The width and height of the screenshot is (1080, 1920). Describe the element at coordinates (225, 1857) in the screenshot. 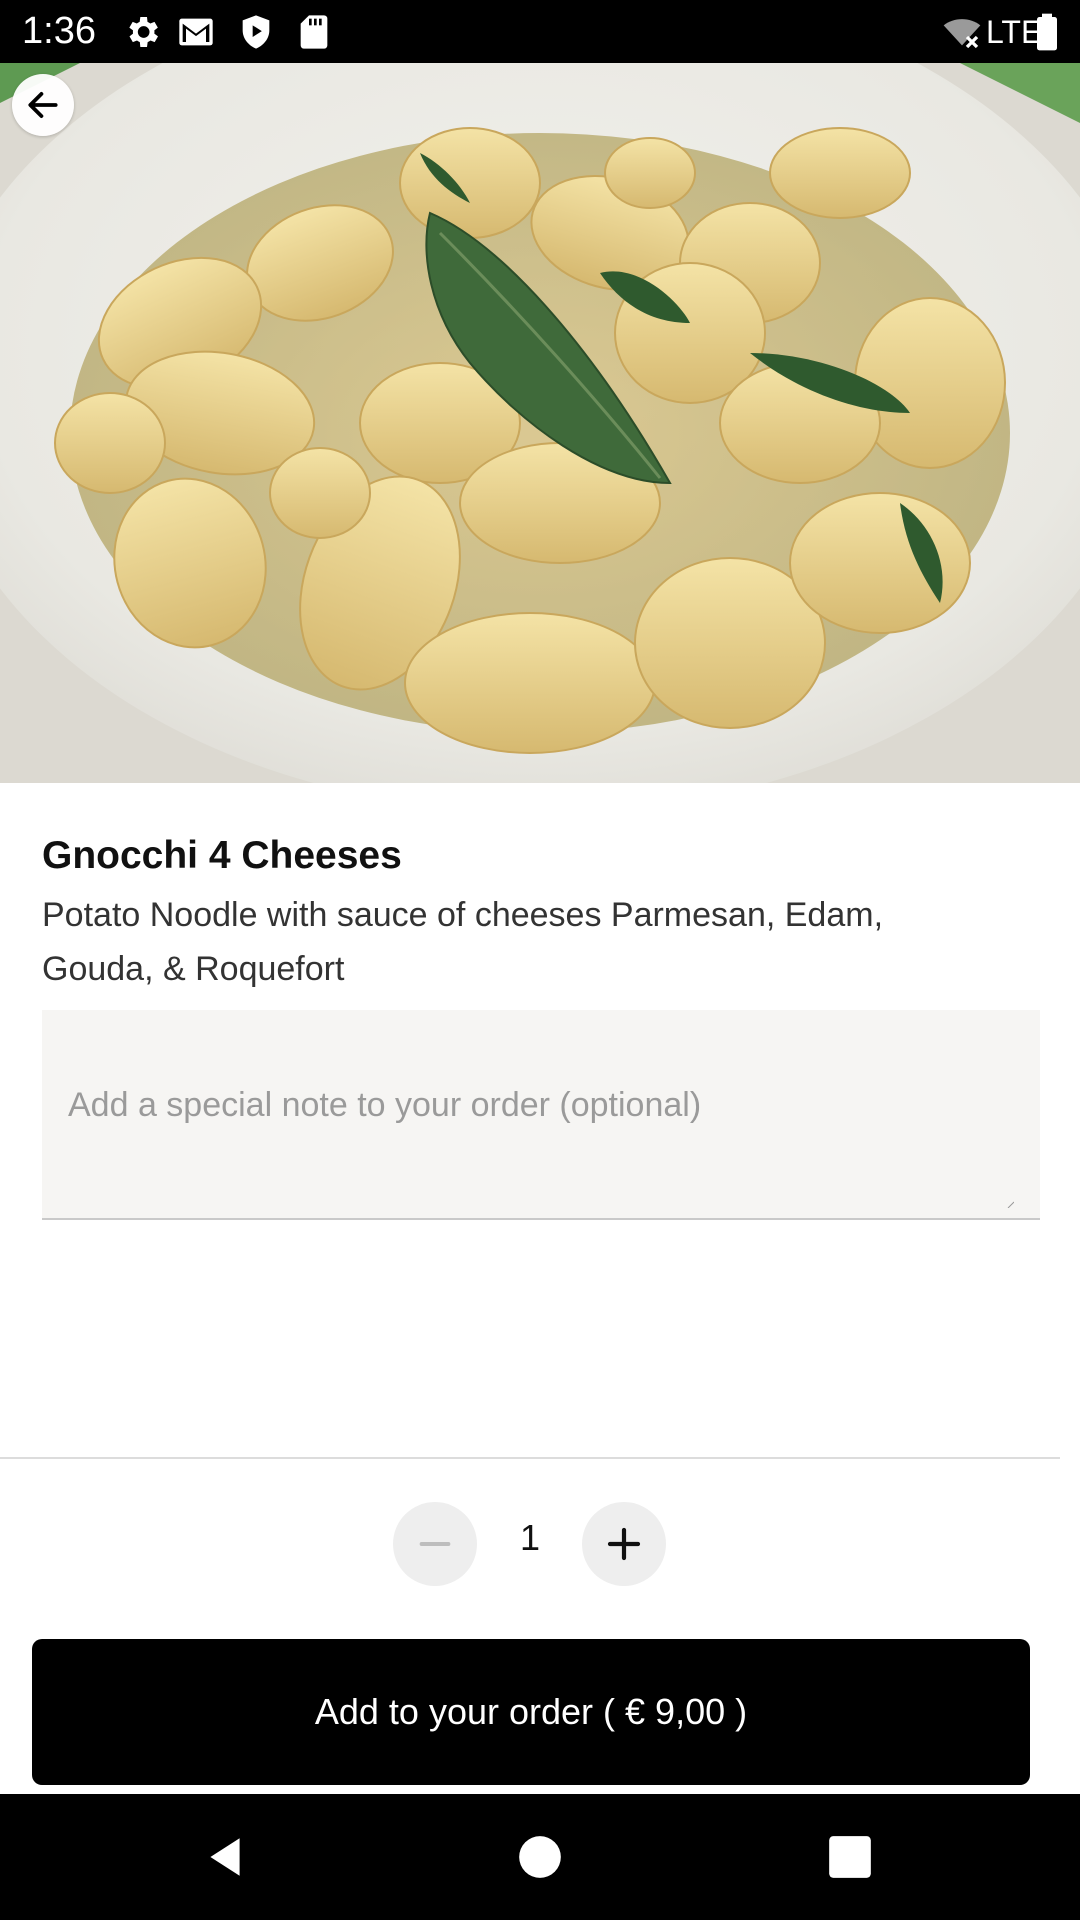

I see `back-triangle-icon` at that location.